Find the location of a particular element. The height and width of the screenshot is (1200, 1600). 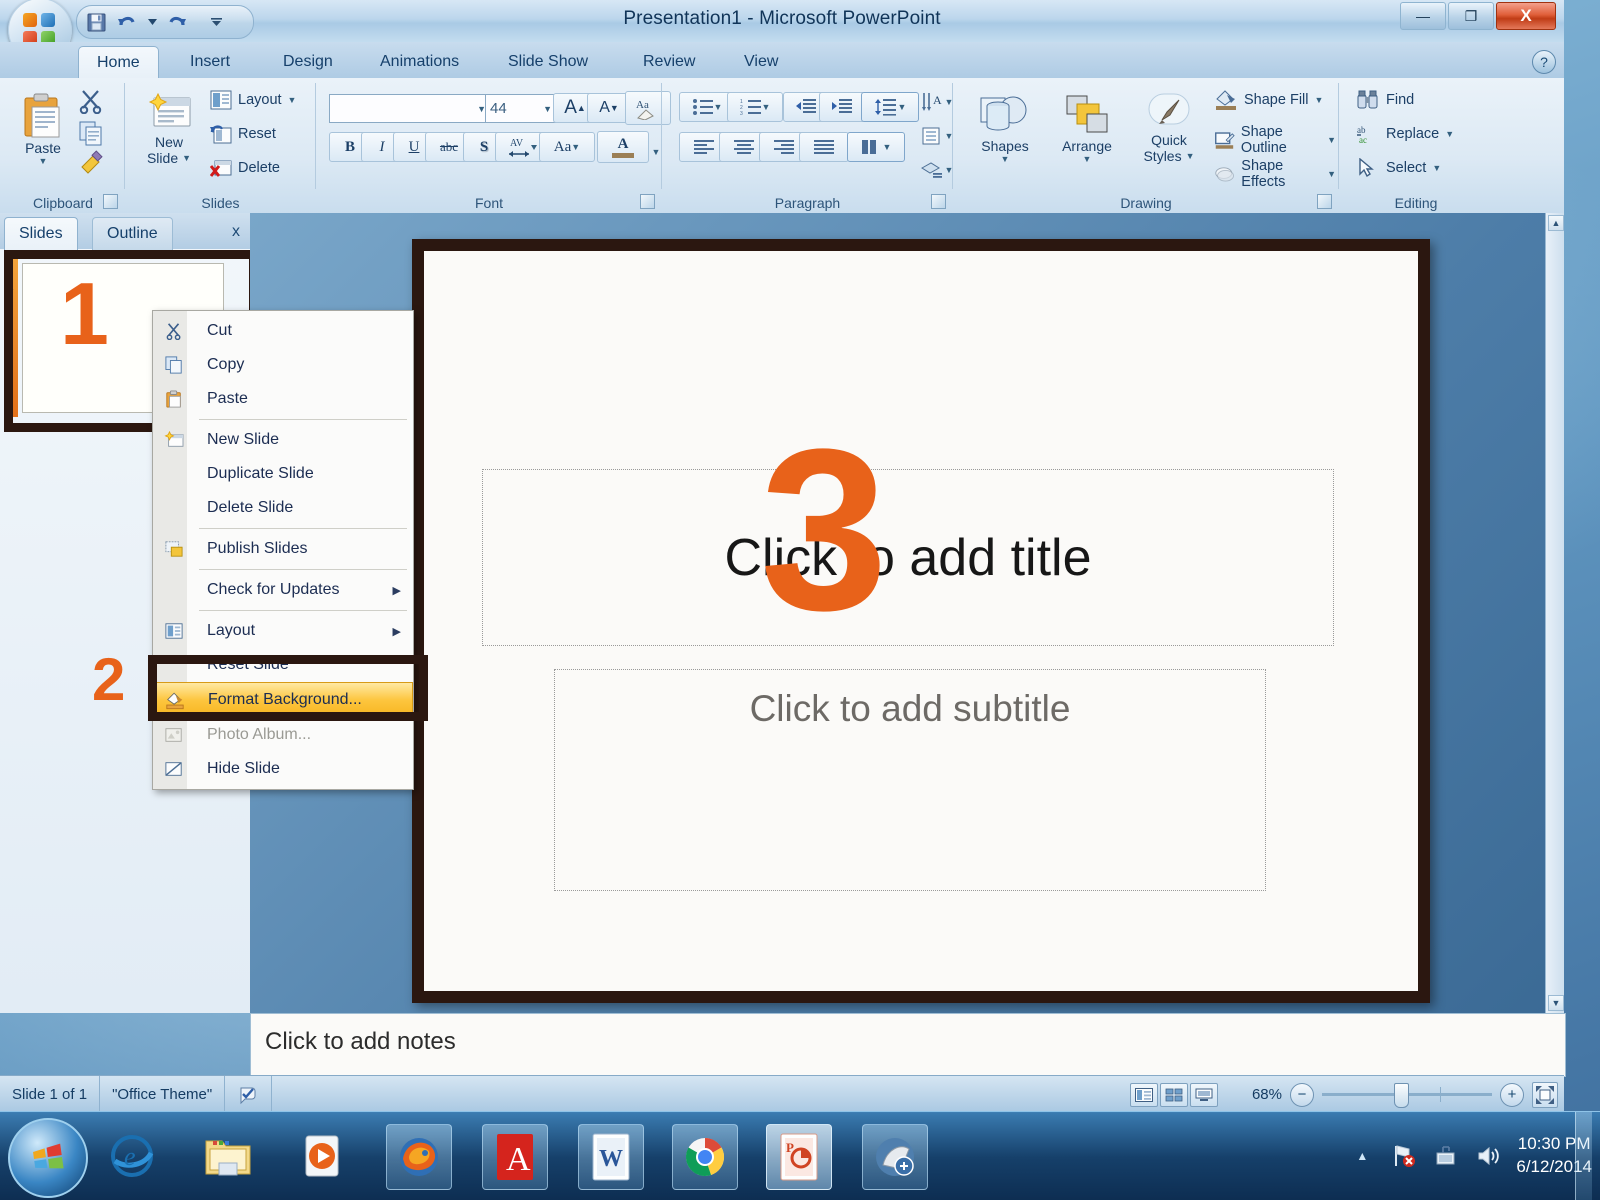

copy-button is located at coordinates (91, 135).